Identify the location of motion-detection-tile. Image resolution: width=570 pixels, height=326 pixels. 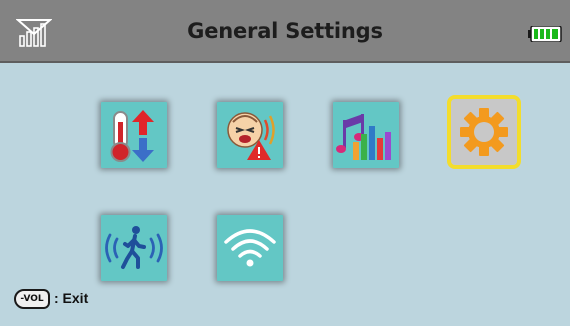
(134, 248).